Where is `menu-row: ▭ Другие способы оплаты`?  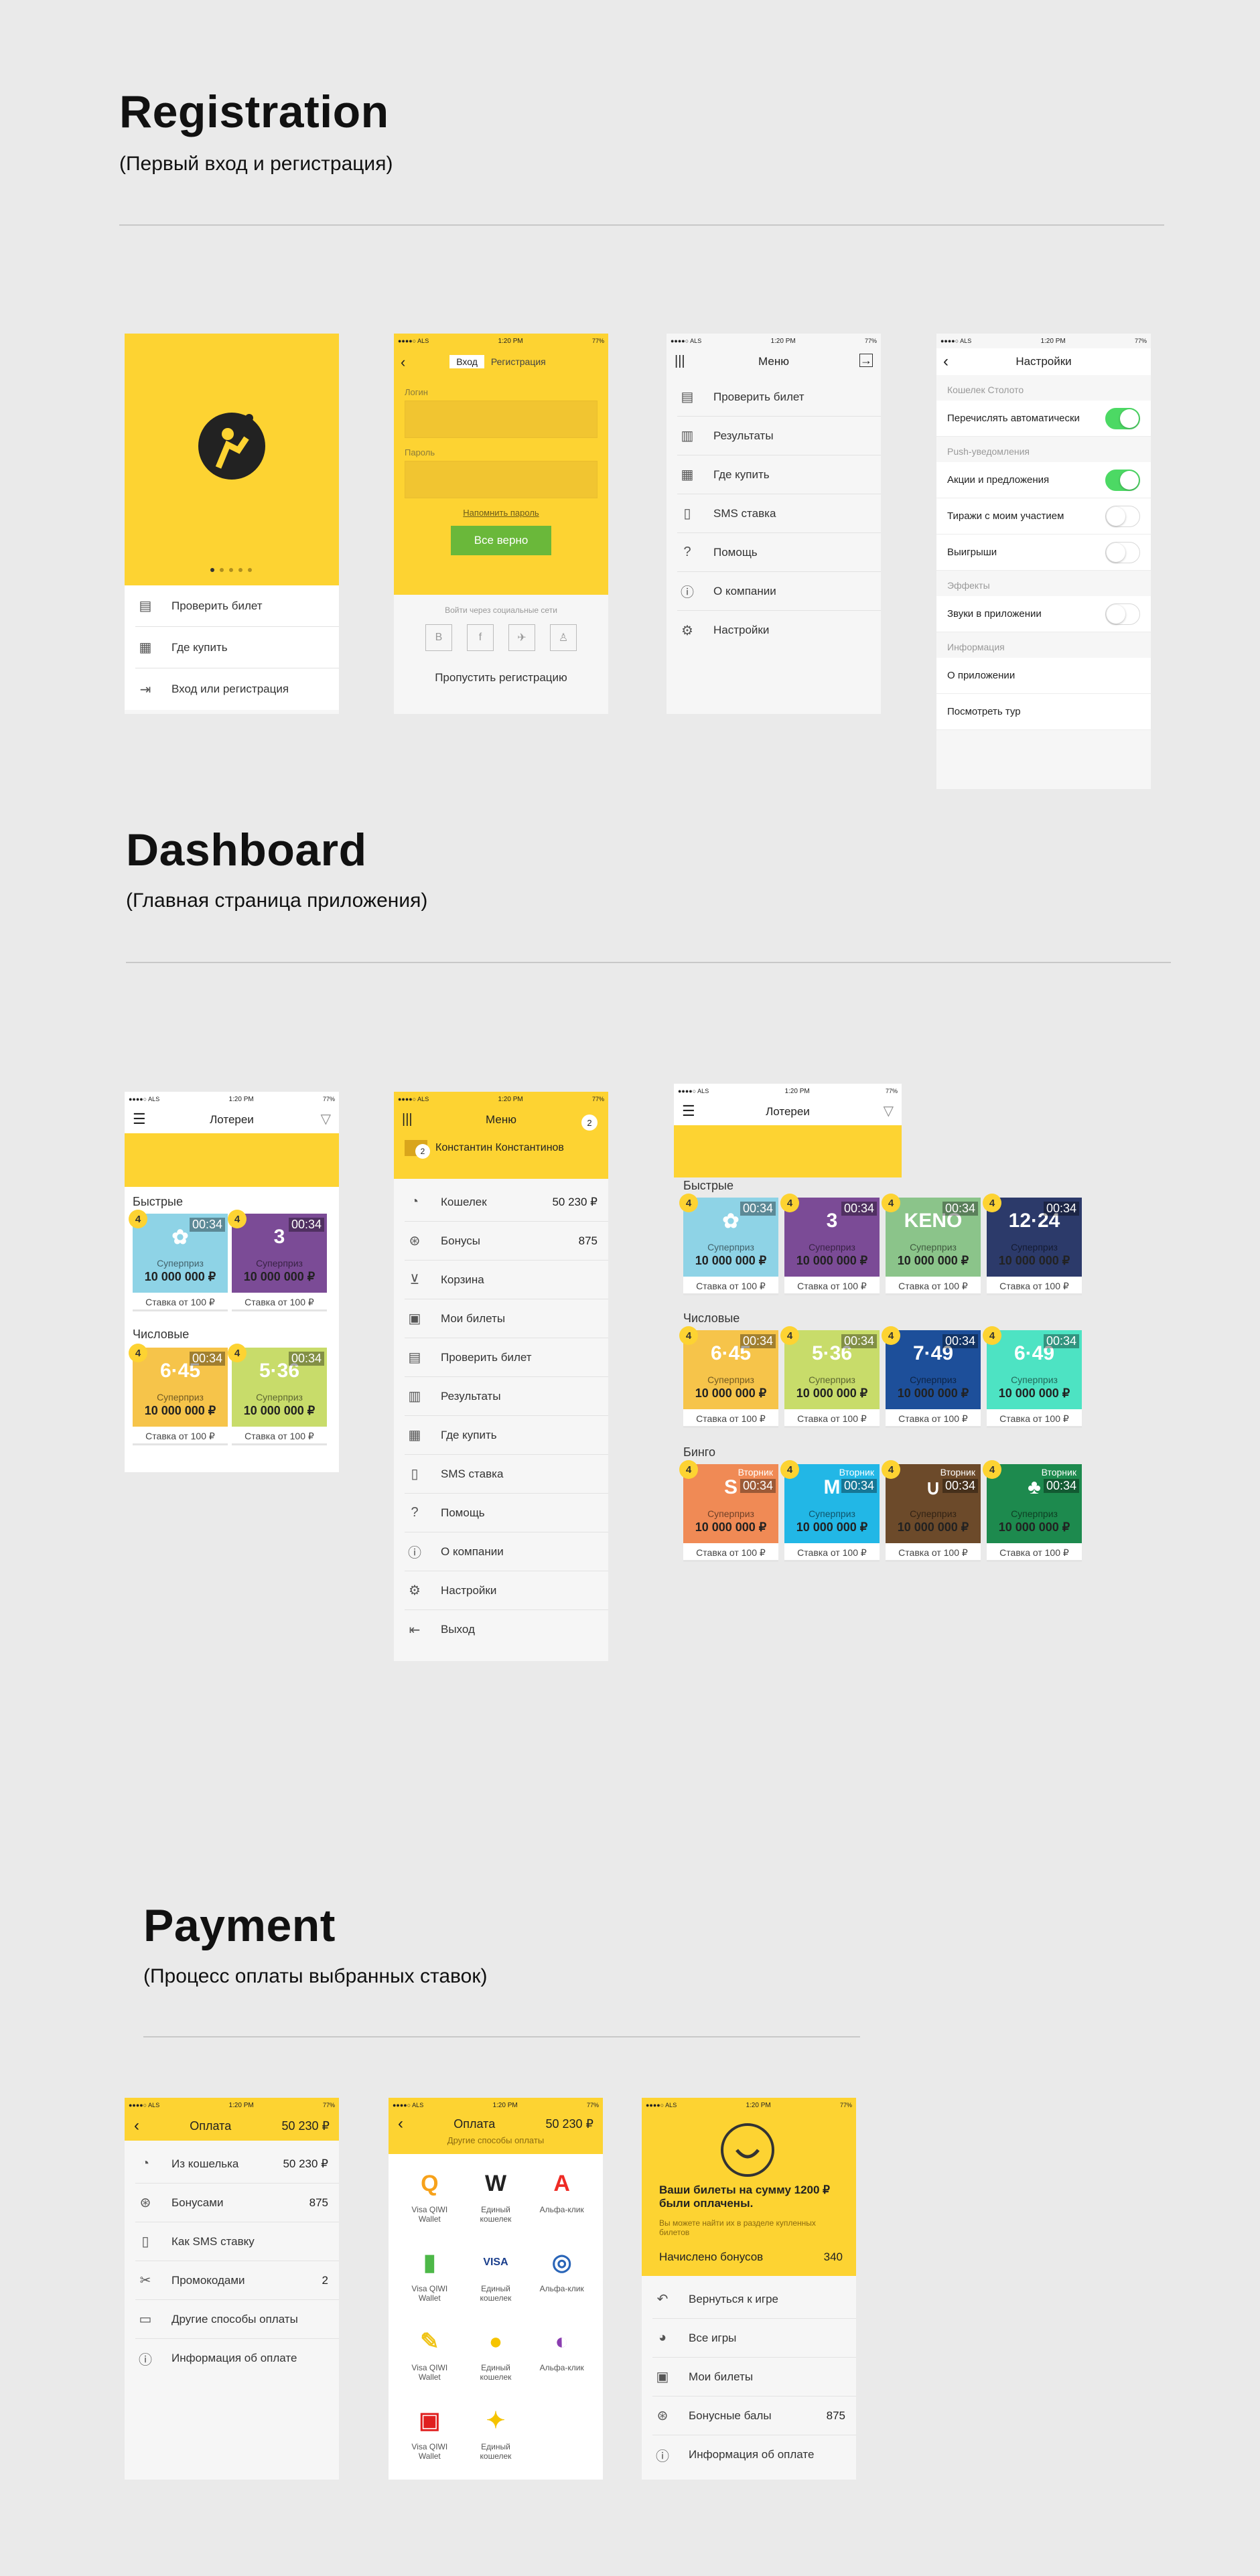
menu-row: ▭ Другие способы оплаты is located at coordinates (237, 2319).